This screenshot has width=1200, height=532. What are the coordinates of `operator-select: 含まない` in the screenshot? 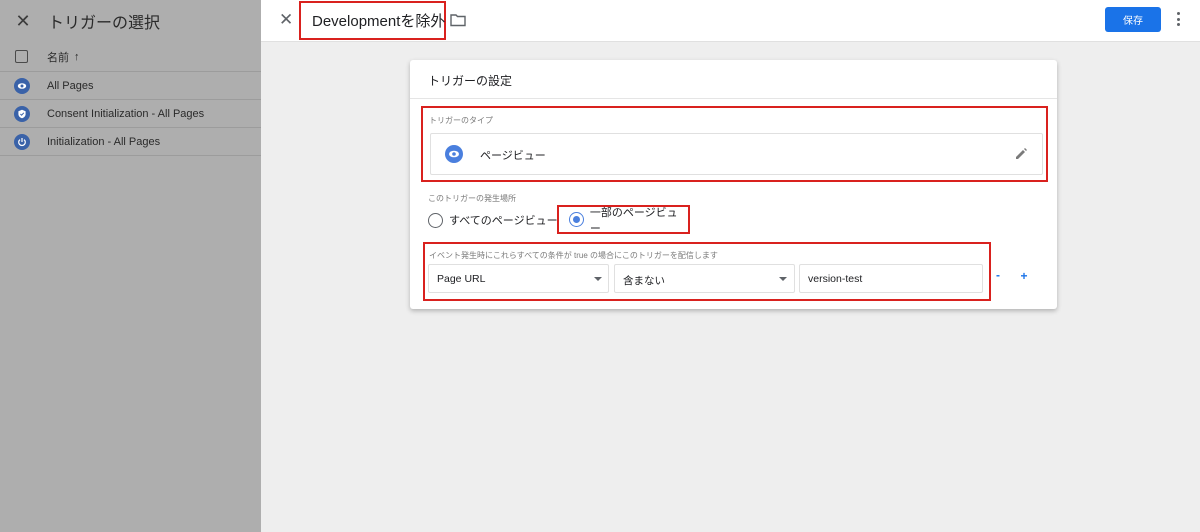 It's located at (704, 278).